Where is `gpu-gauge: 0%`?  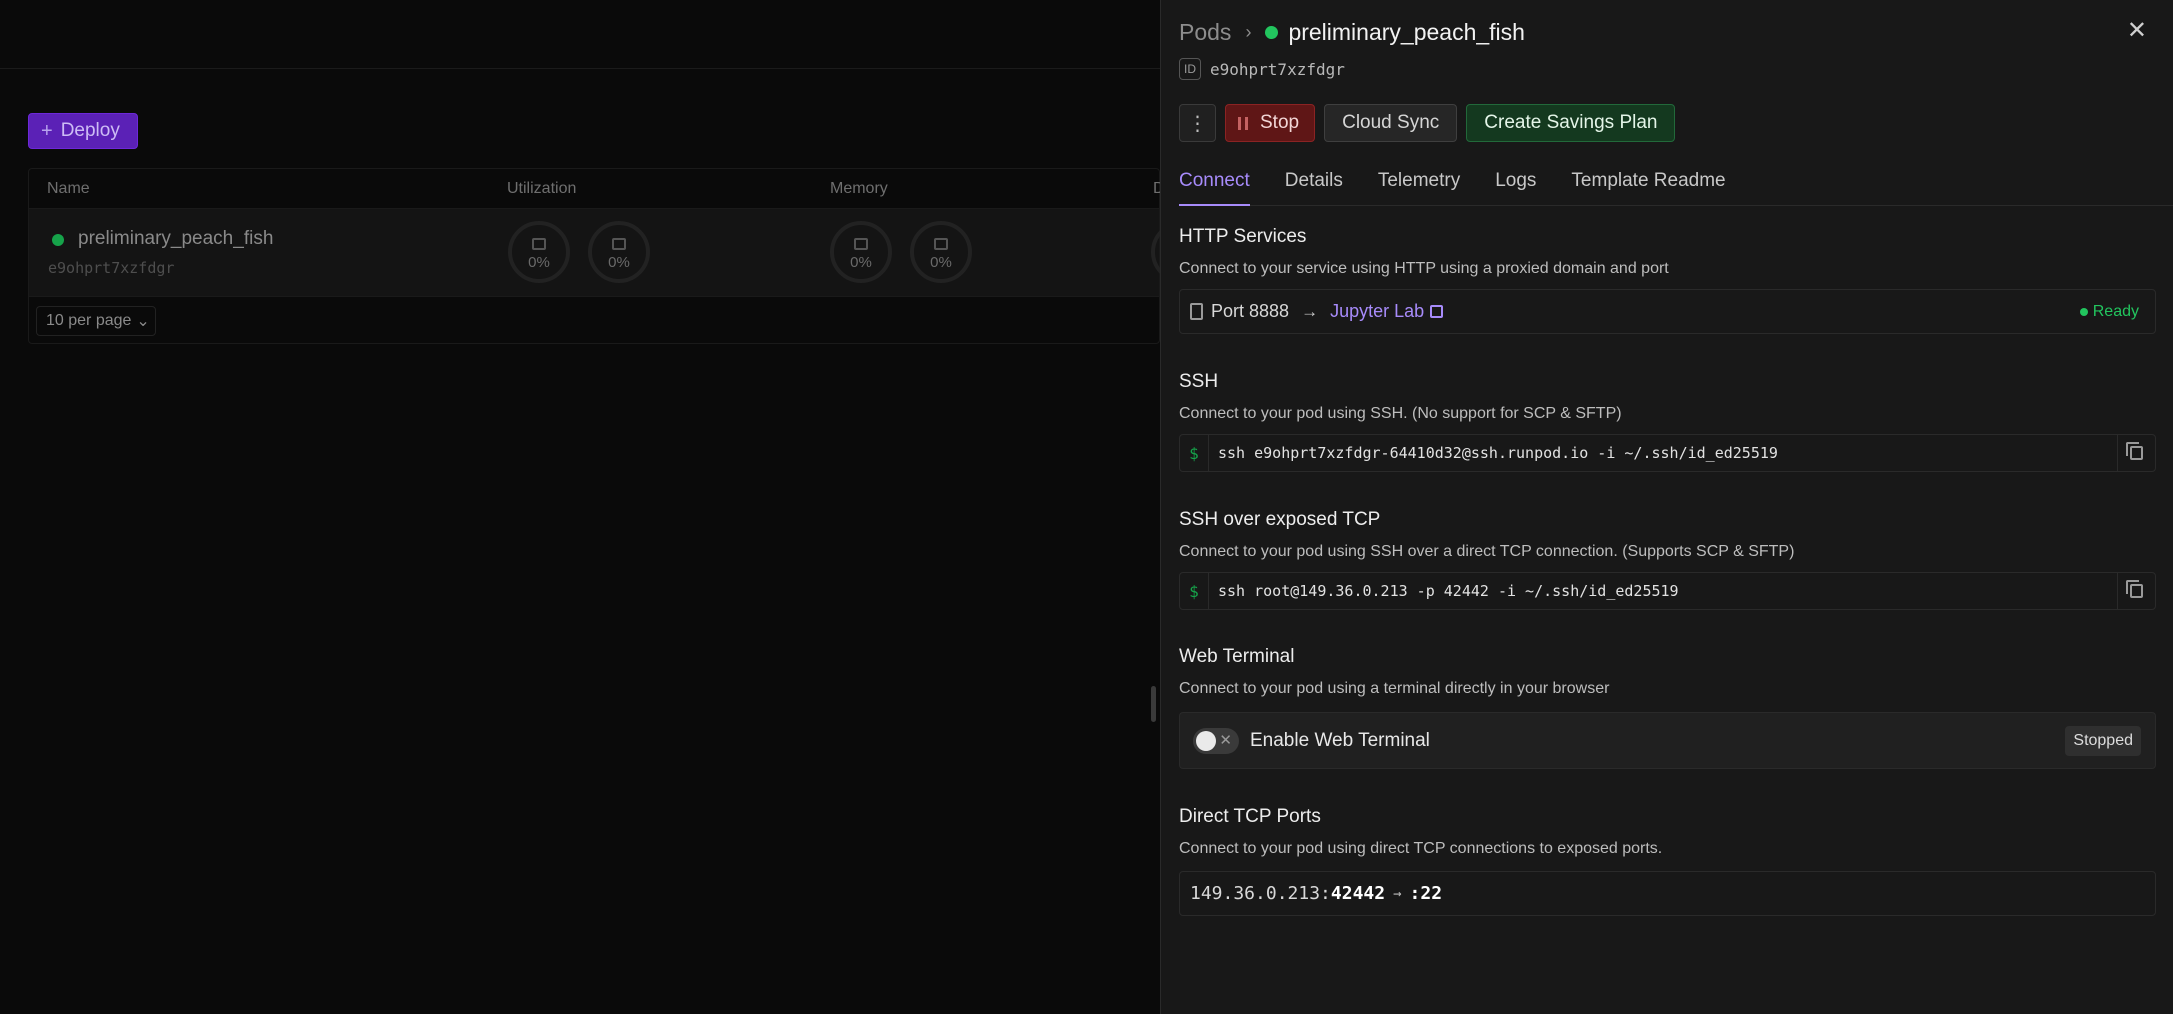 gpu-gauge: 0% is located at coordinates (619, 252).